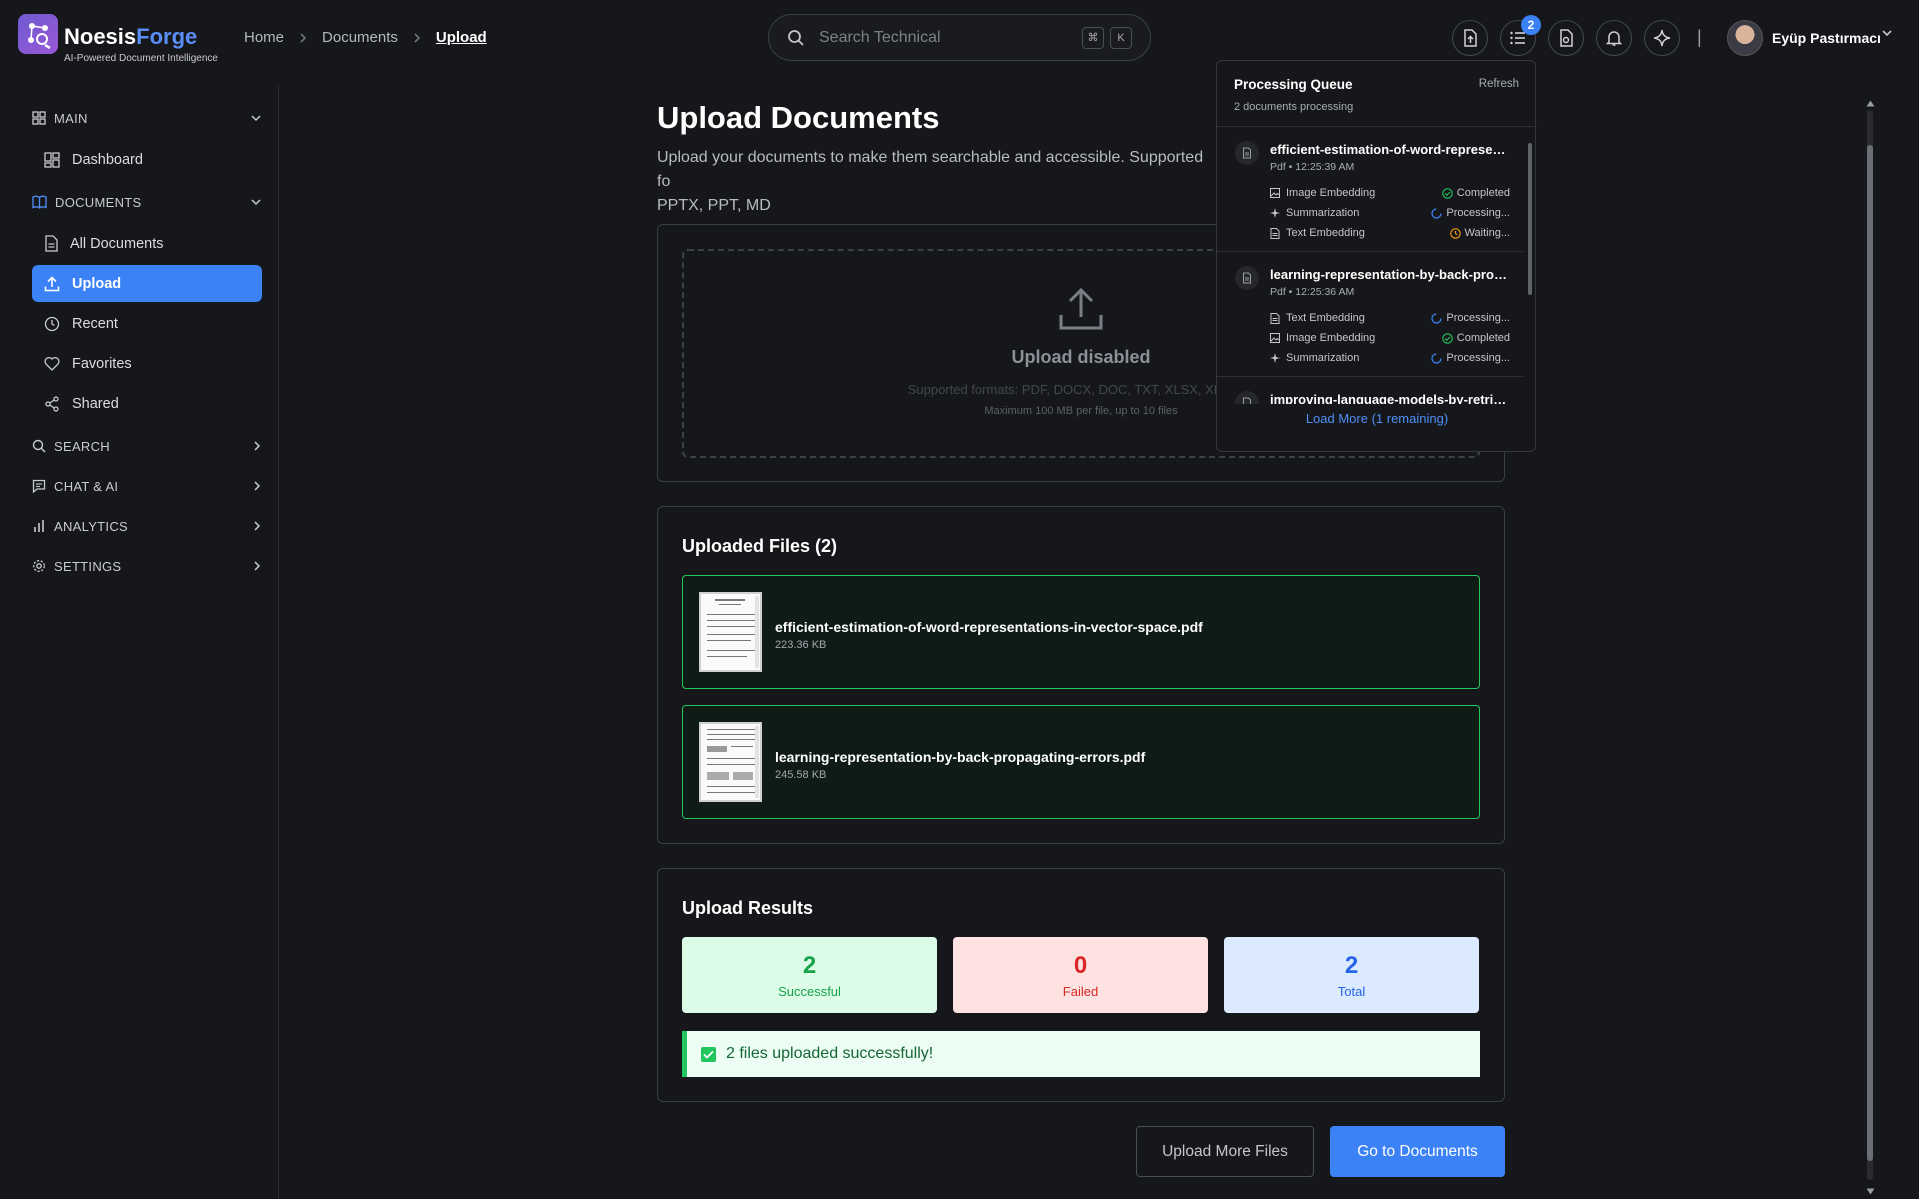 The height and width of the screenshot is (1199, 1919). I want to click on queue-title: Processing Queue, so click(1293, 84).